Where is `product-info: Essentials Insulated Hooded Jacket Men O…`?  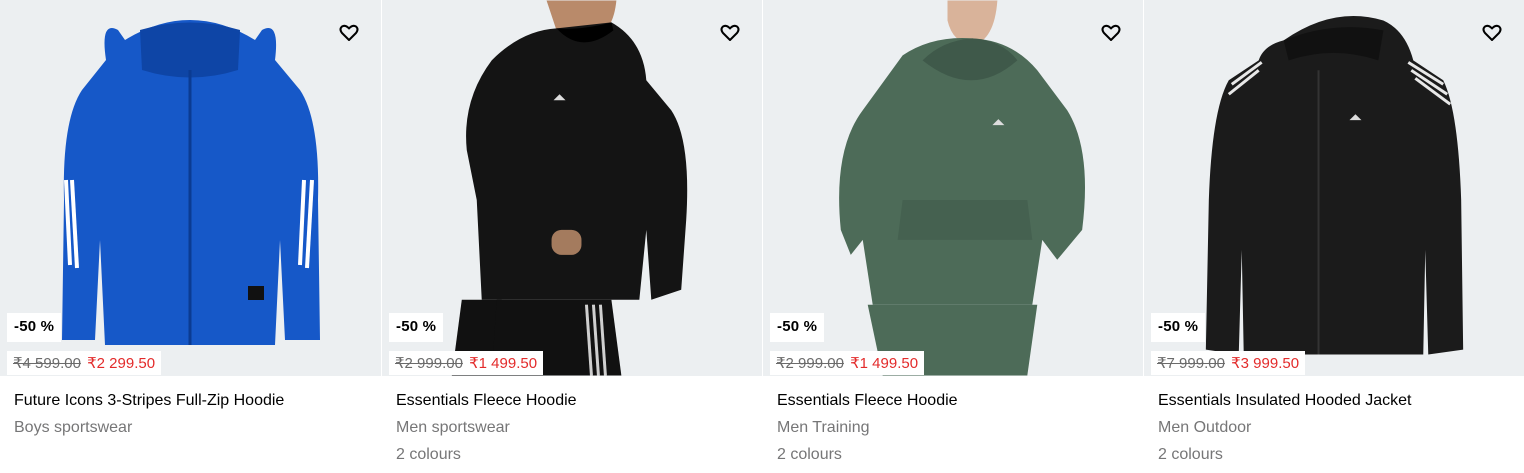 product-info: Essentials Insulated Hooded Jacket Men O… is located at coordinates (1334, 421).